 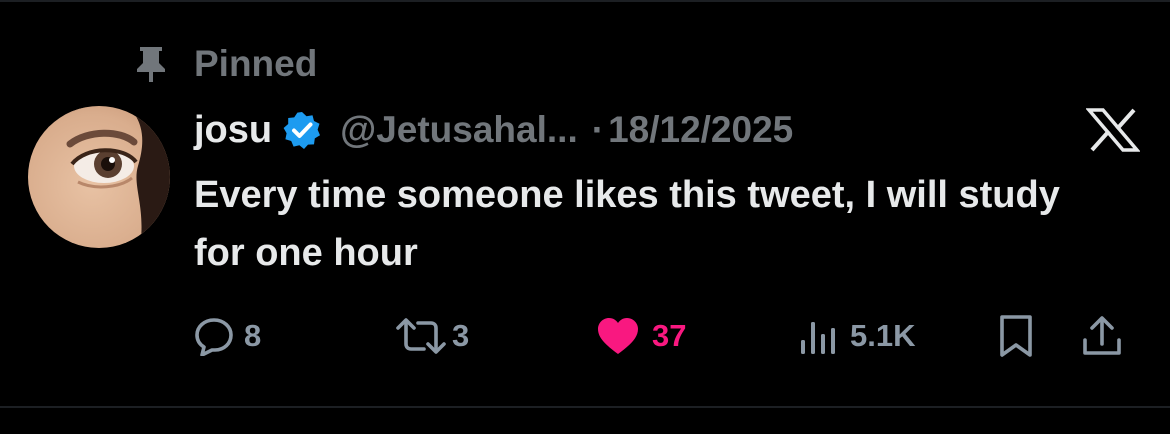 I want to click on top-divider, so click(x=585, y=1).